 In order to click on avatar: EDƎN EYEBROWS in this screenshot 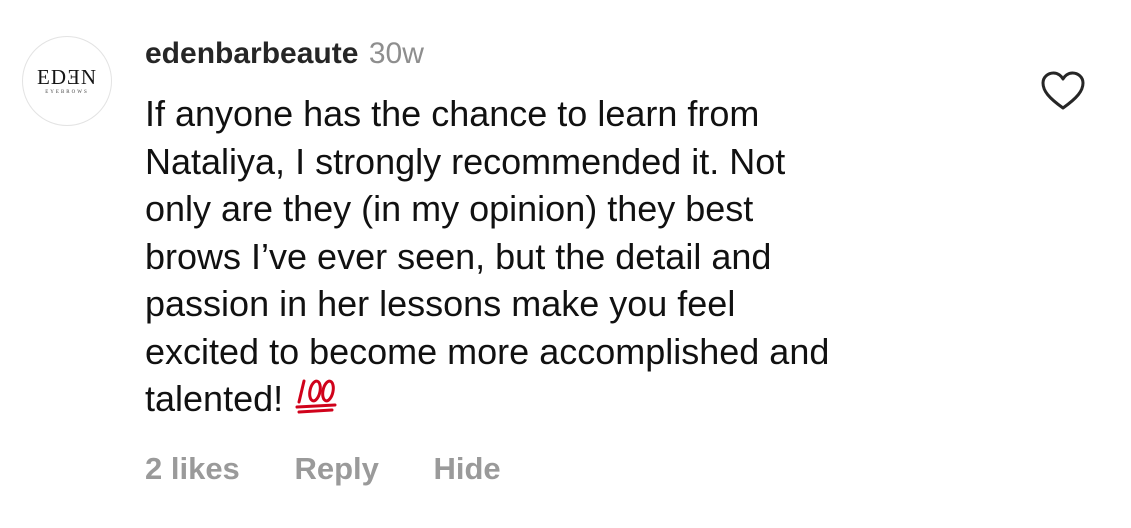, I will do `click(67, 81)`.